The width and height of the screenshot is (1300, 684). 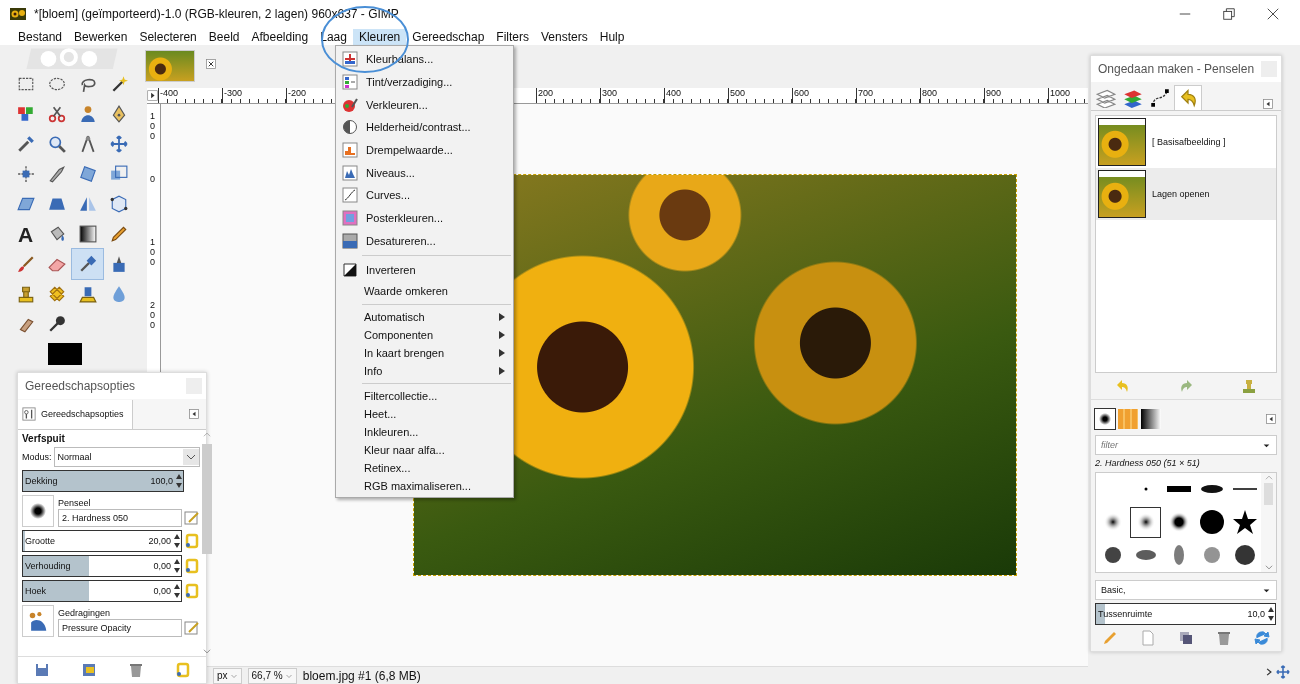 What do you see at coordinates (25, 144) in the screenshot?
I see `eyedropper-icon` at bounding box center [25, 144].